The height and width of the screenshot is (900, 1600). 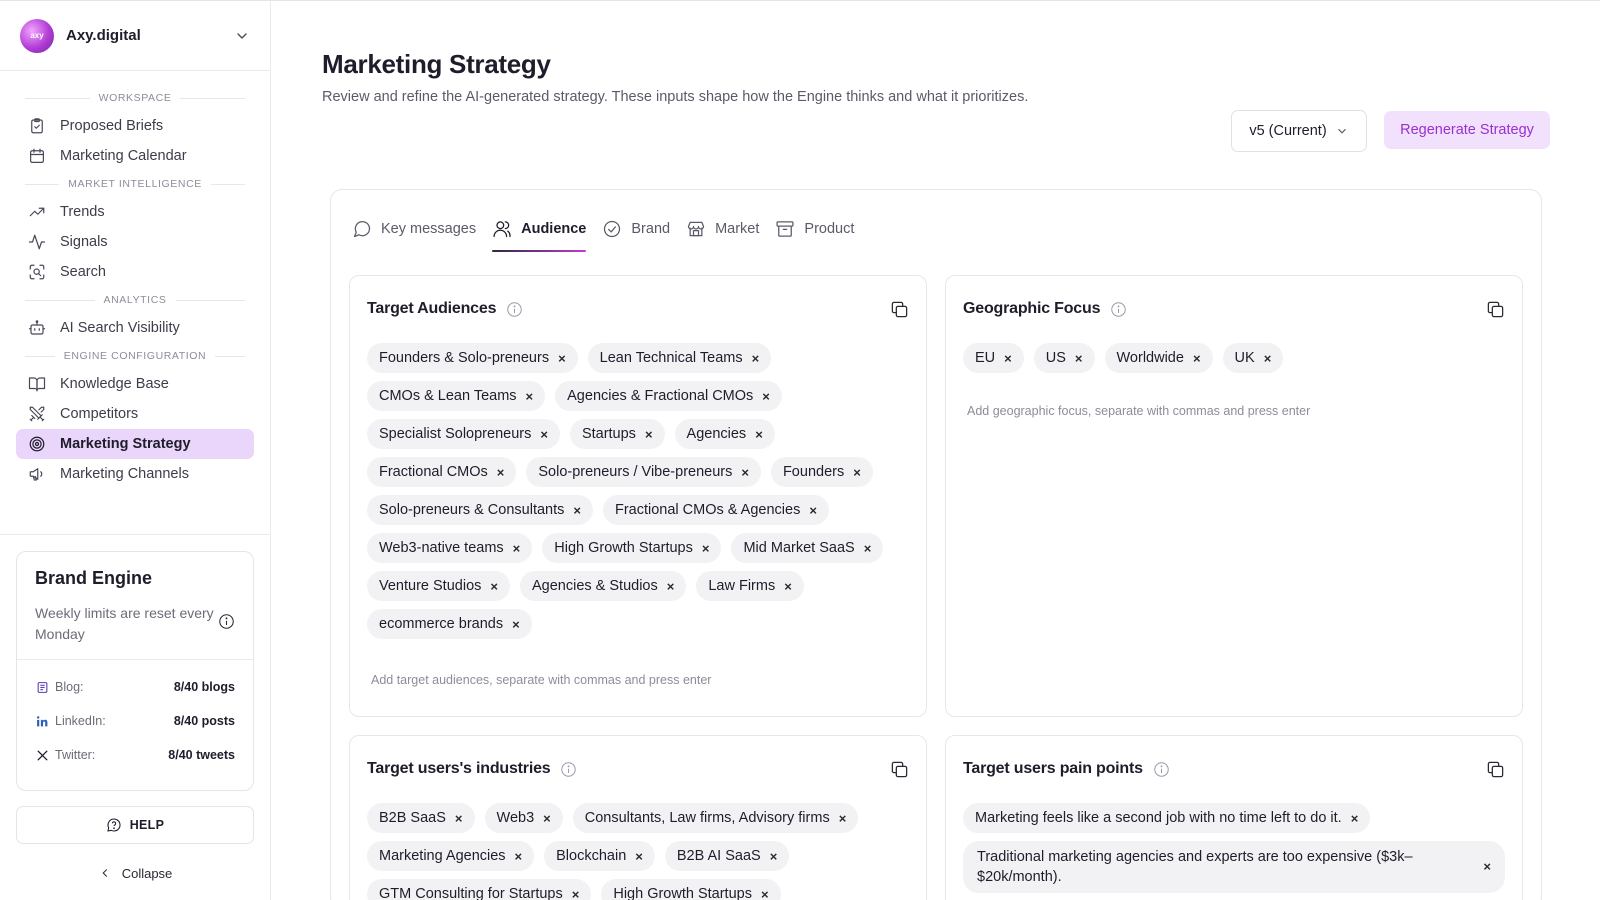 I want to click on sidebar-item-marketing-strategy: Marketing Strategy, so click(x=135, y=444).